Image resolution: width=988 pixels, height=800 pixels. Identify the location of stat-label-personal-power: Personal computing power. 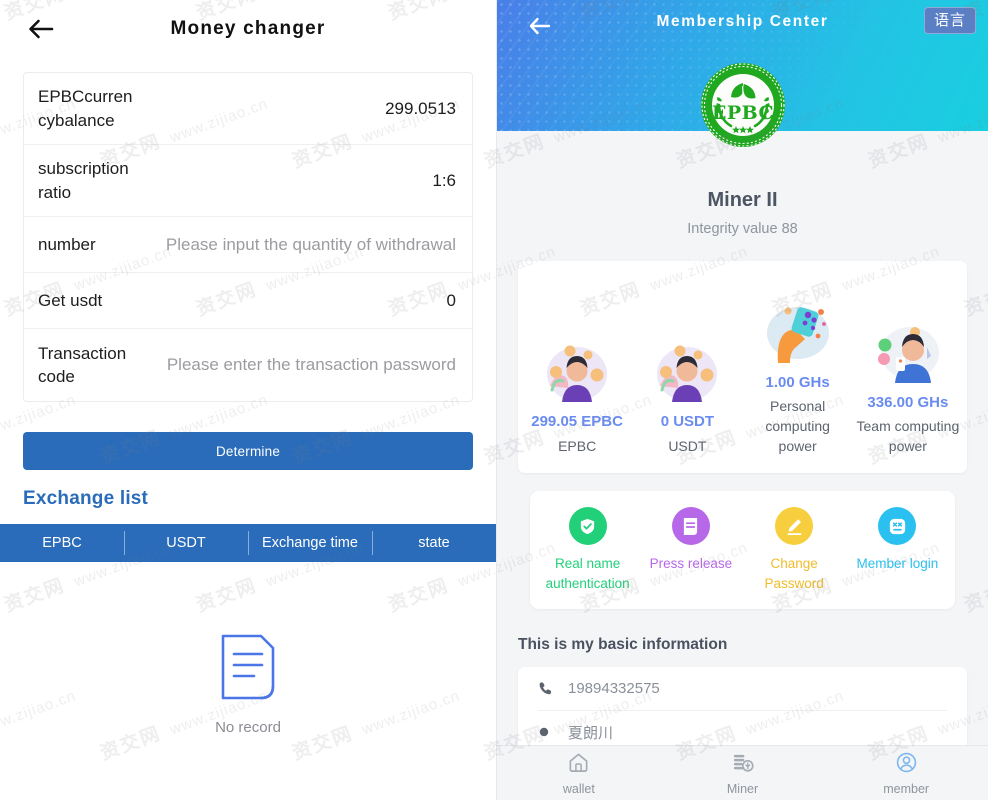
(797, 426).